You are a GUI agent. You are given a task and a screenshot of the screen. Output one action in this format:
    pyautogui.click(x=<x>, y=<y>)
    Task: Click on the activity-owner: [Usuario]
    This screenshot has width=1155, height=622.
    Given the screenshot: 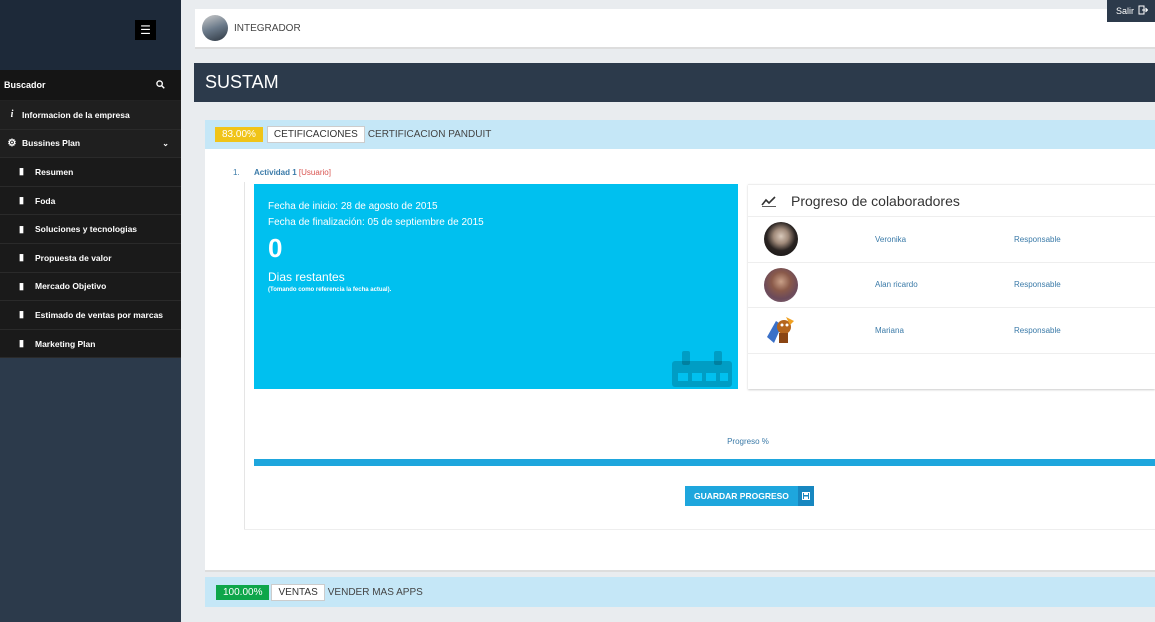 What is the action you would take?
    pyautogui.click(x=314, y=172)
    